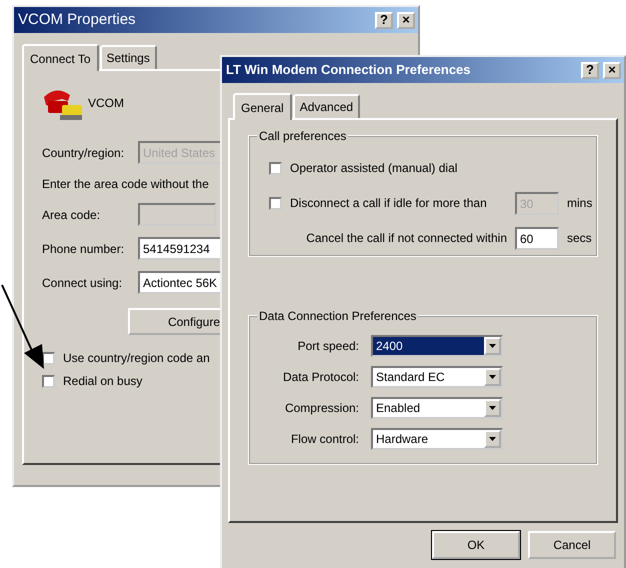 This screenshot has width=626, height=568. Describe the element at coordinates (102, 381) in the screenshot. I see `checkbox-label: Redial on busy` at that location.